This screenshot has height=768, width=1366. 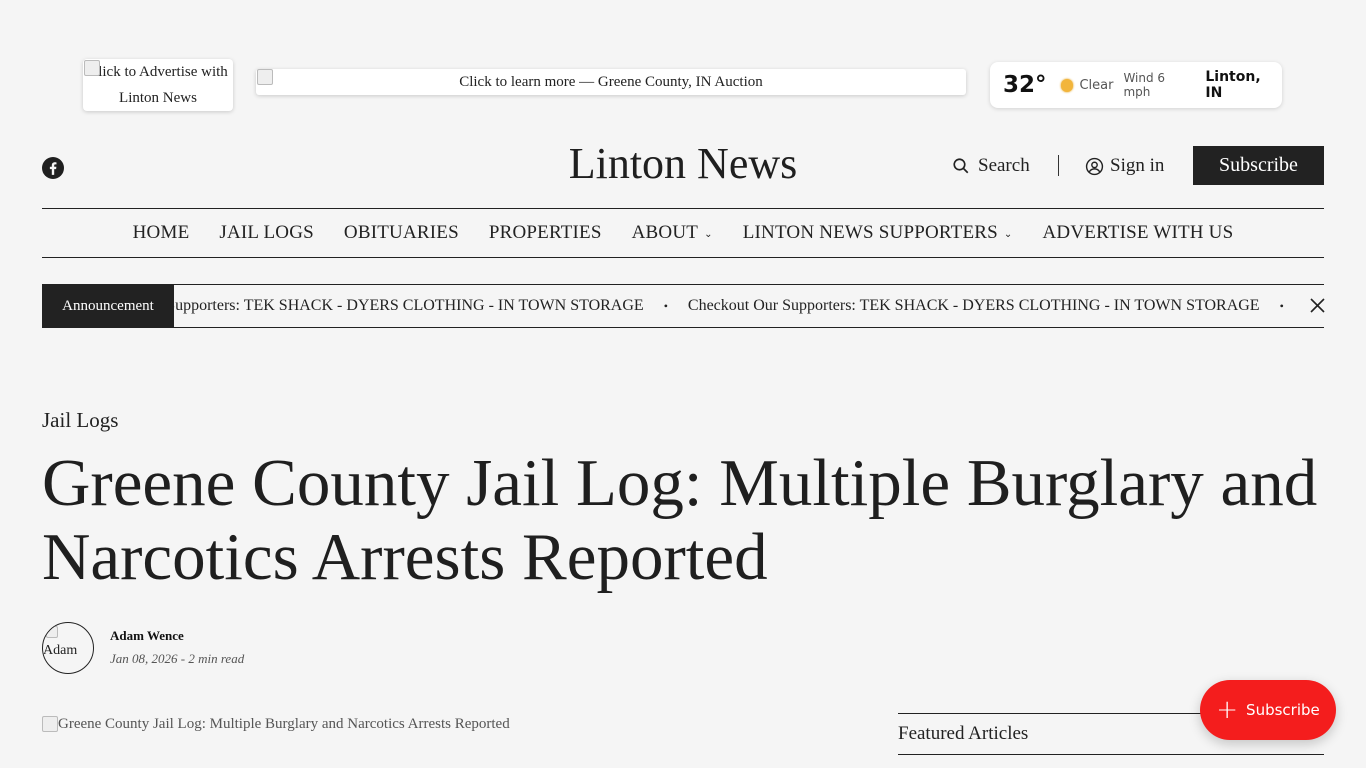 I want to click on nav-item-supporters: LINTON NEWS SUPPORTERS ⌄, so click(x=878, y=233).